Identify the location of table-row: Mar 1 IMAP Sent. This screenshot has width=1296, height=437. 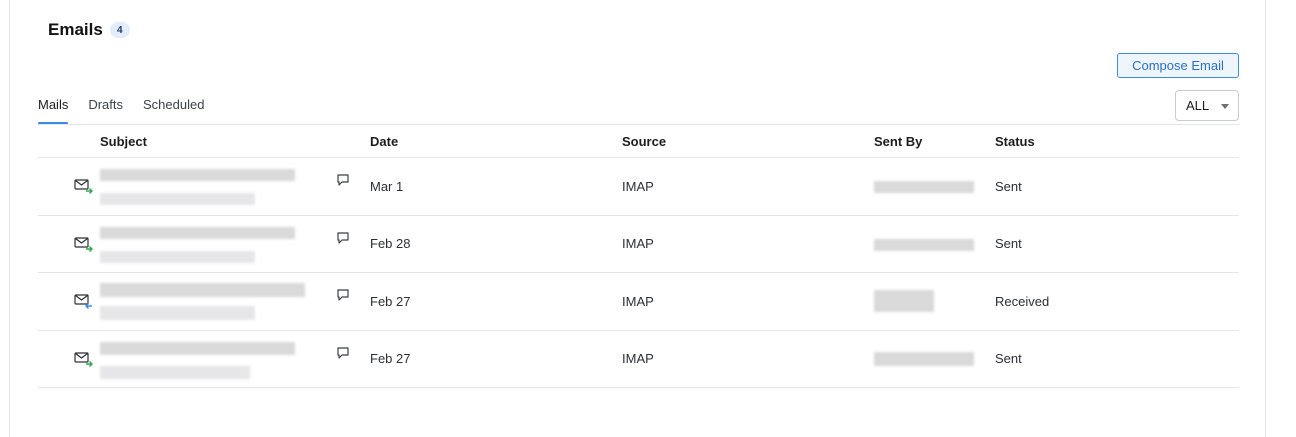
(638, 187).